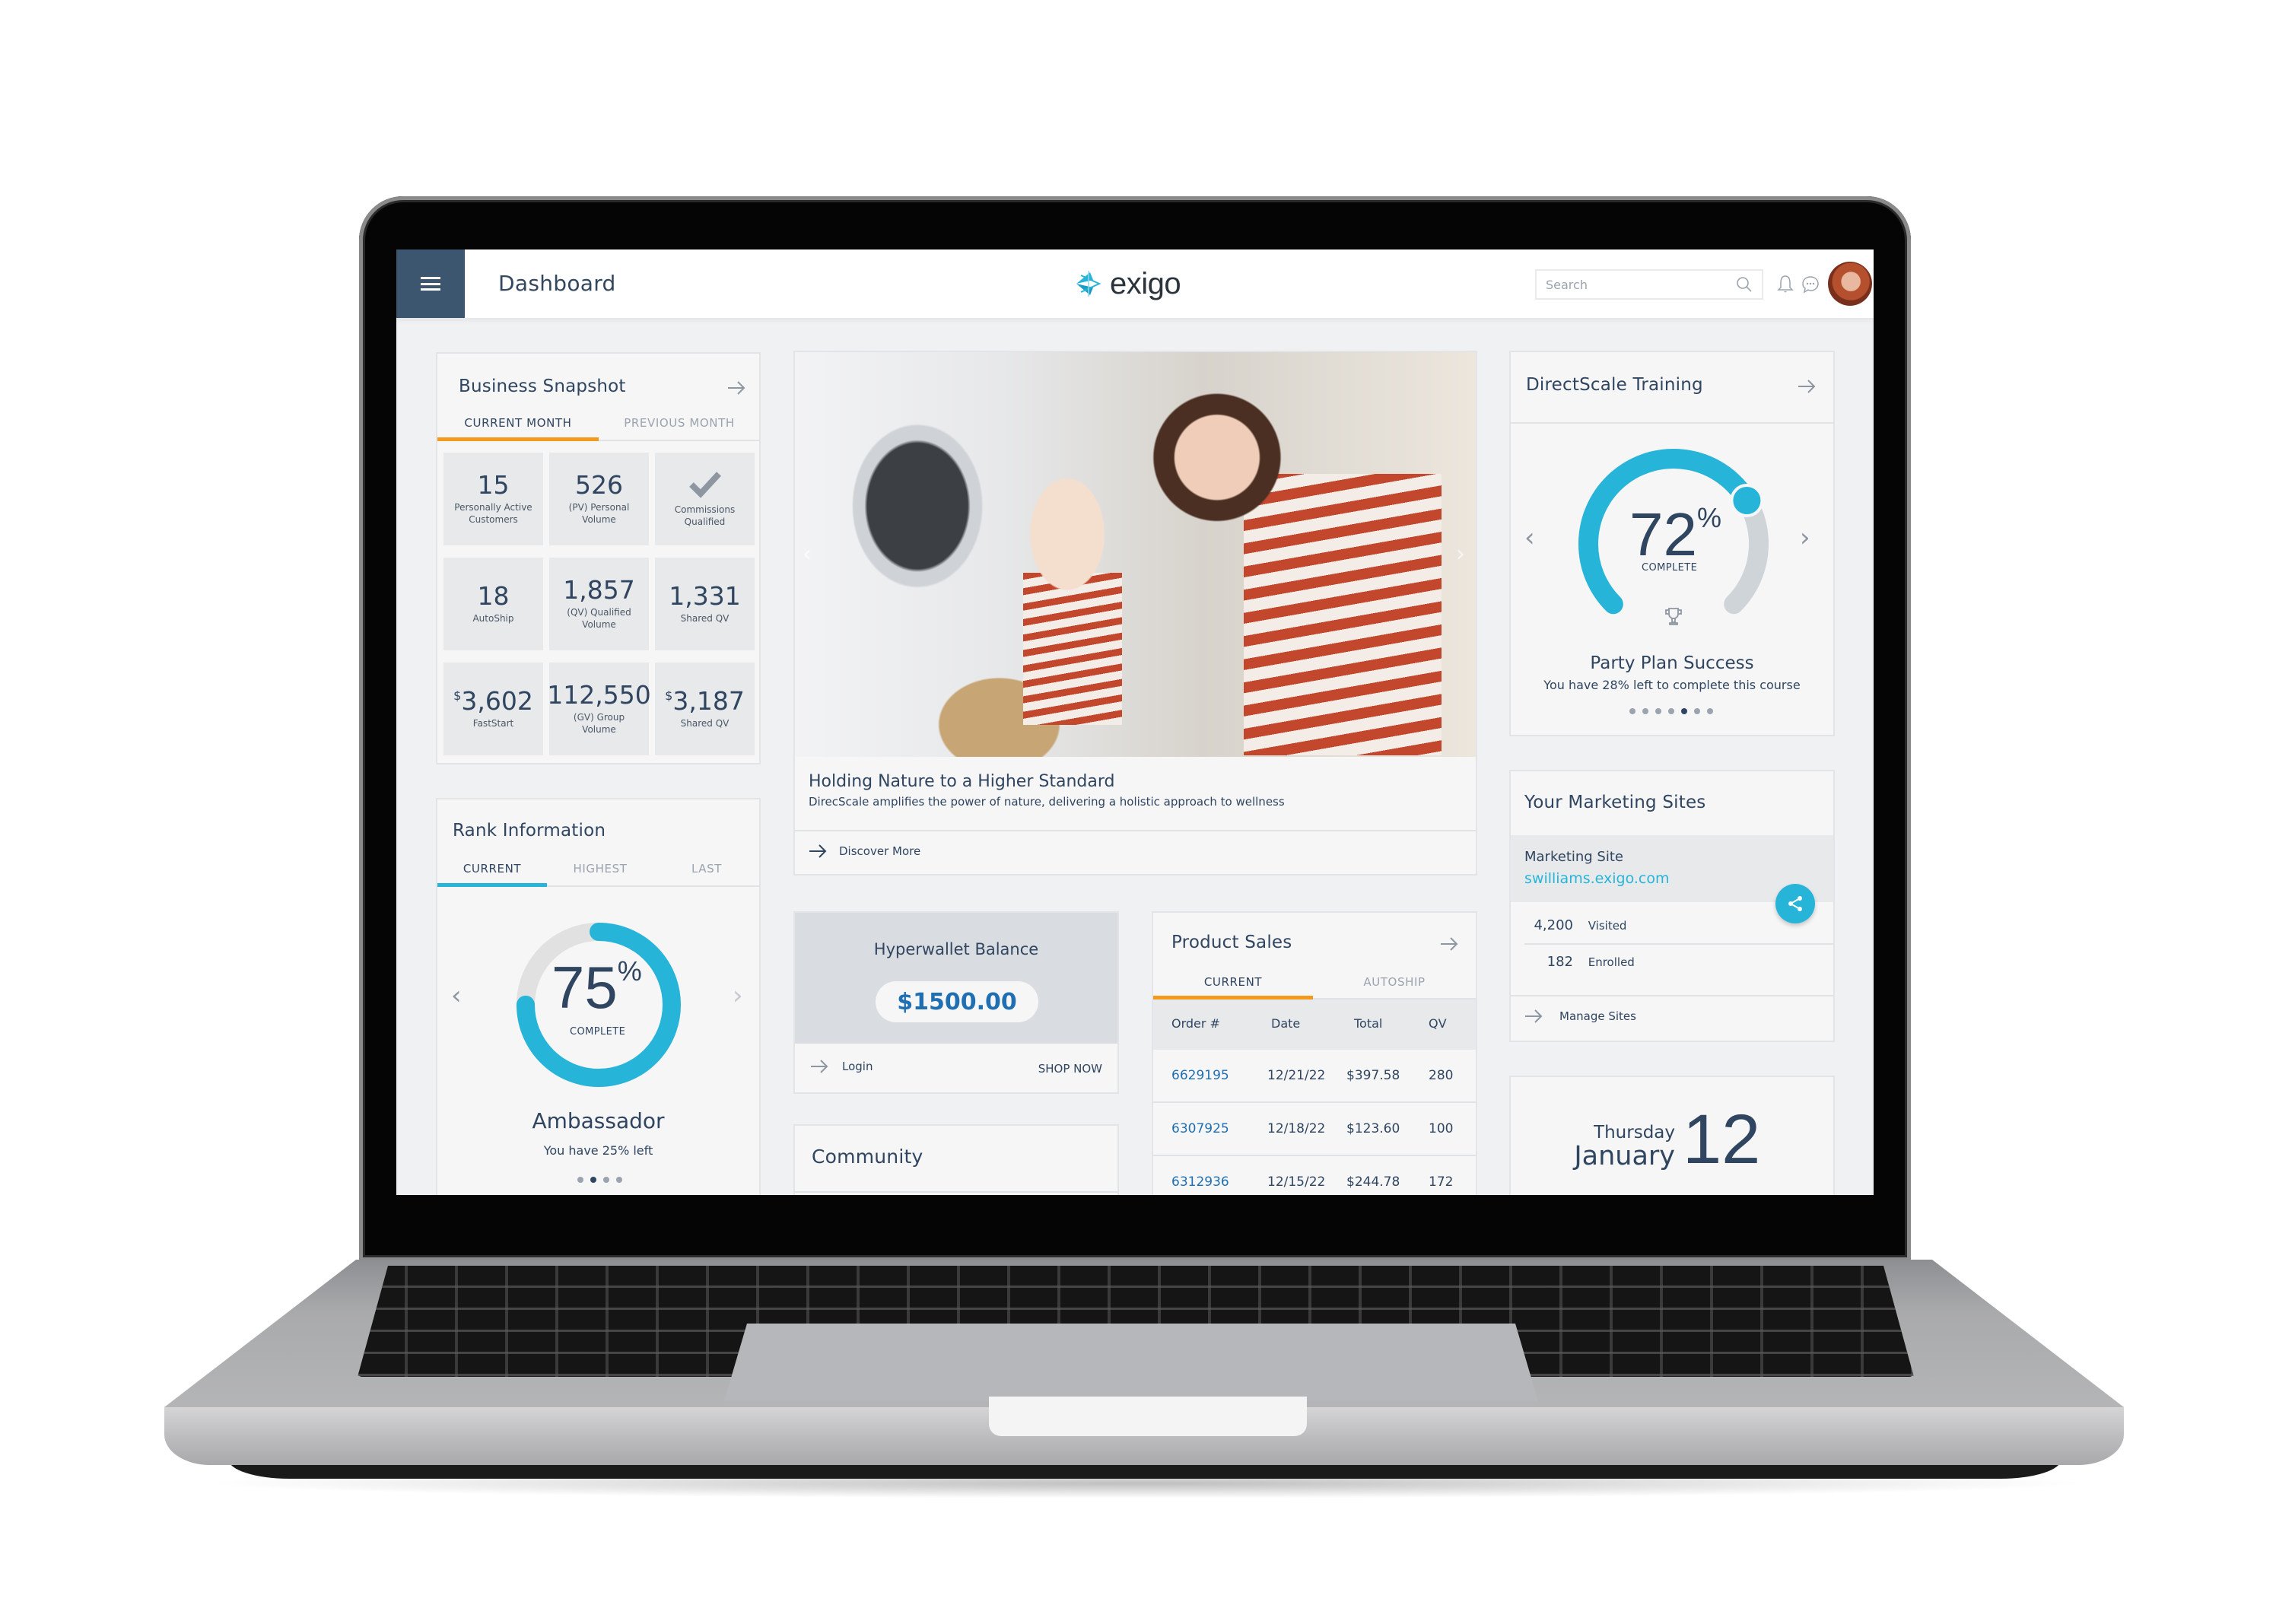  What do you see at coordinates (599, 694) in the screenshot?
I see `tile-value: 112,550` at bounding box center [599, 694].